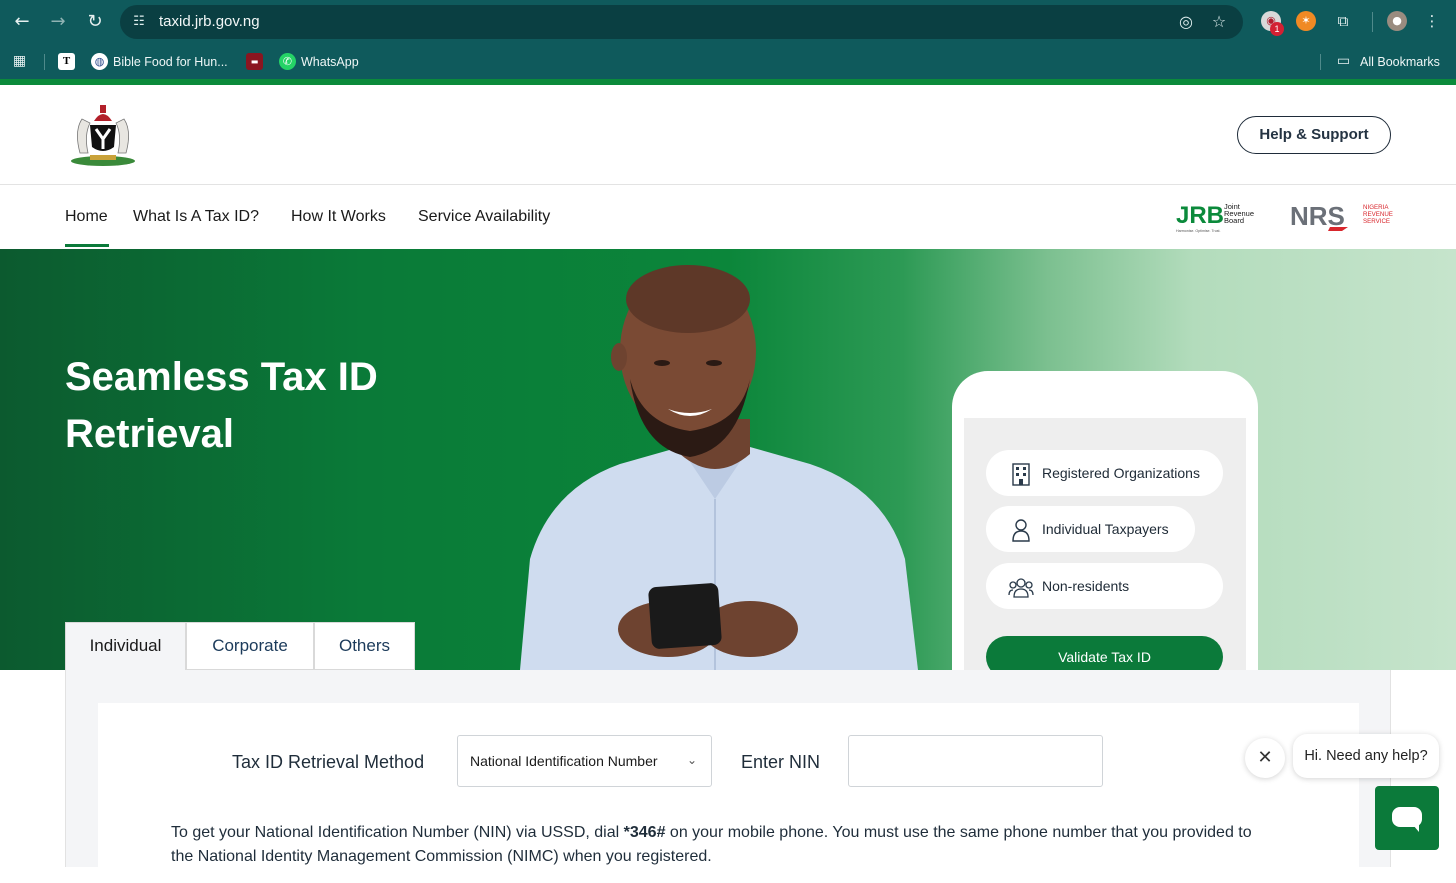  I want to click on retrieval-method-select: National Identification Number ⌄, so click(584, 761).